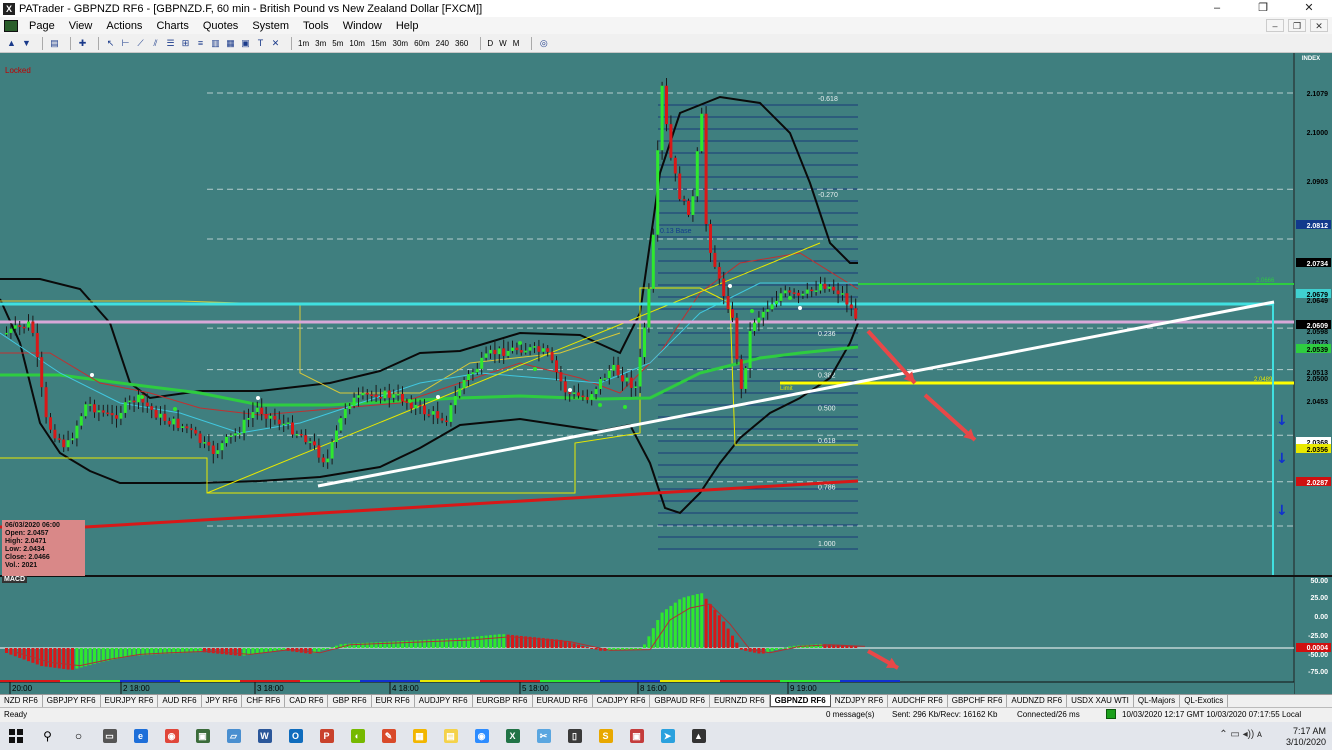  I want to click on nvidia-taskbar-icon: ◐, so click(357, 736).